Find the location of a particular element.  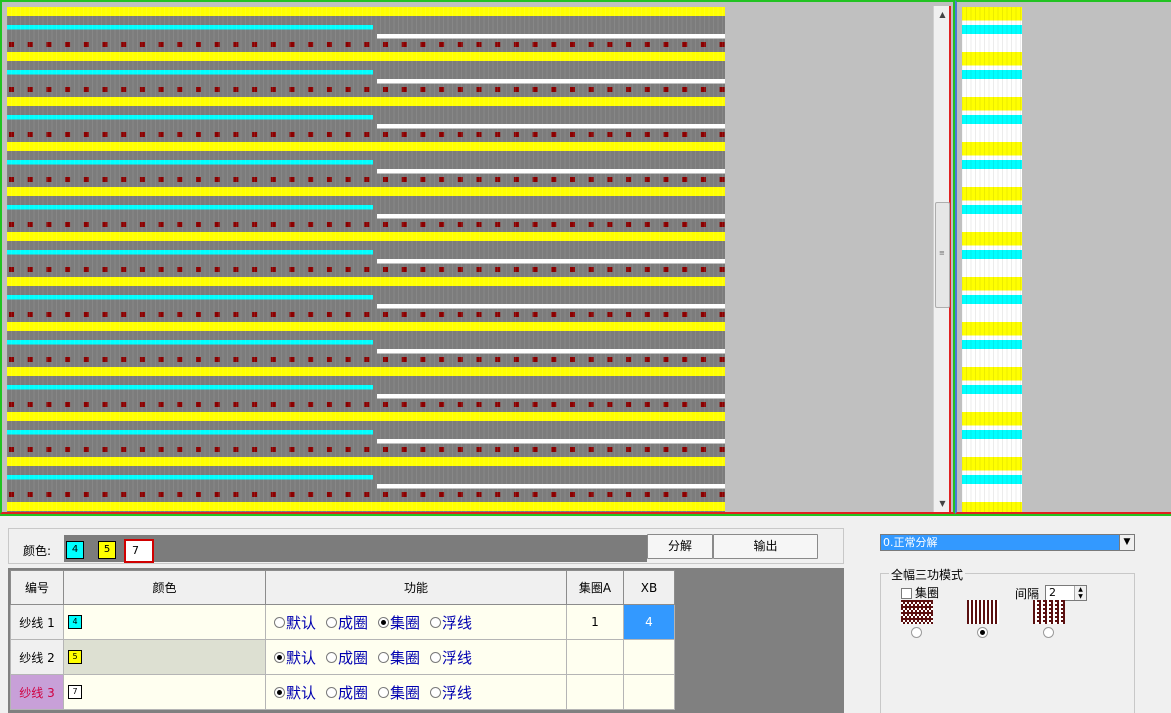

column-header-color: 颜色 is located at coordinates (164, 587).